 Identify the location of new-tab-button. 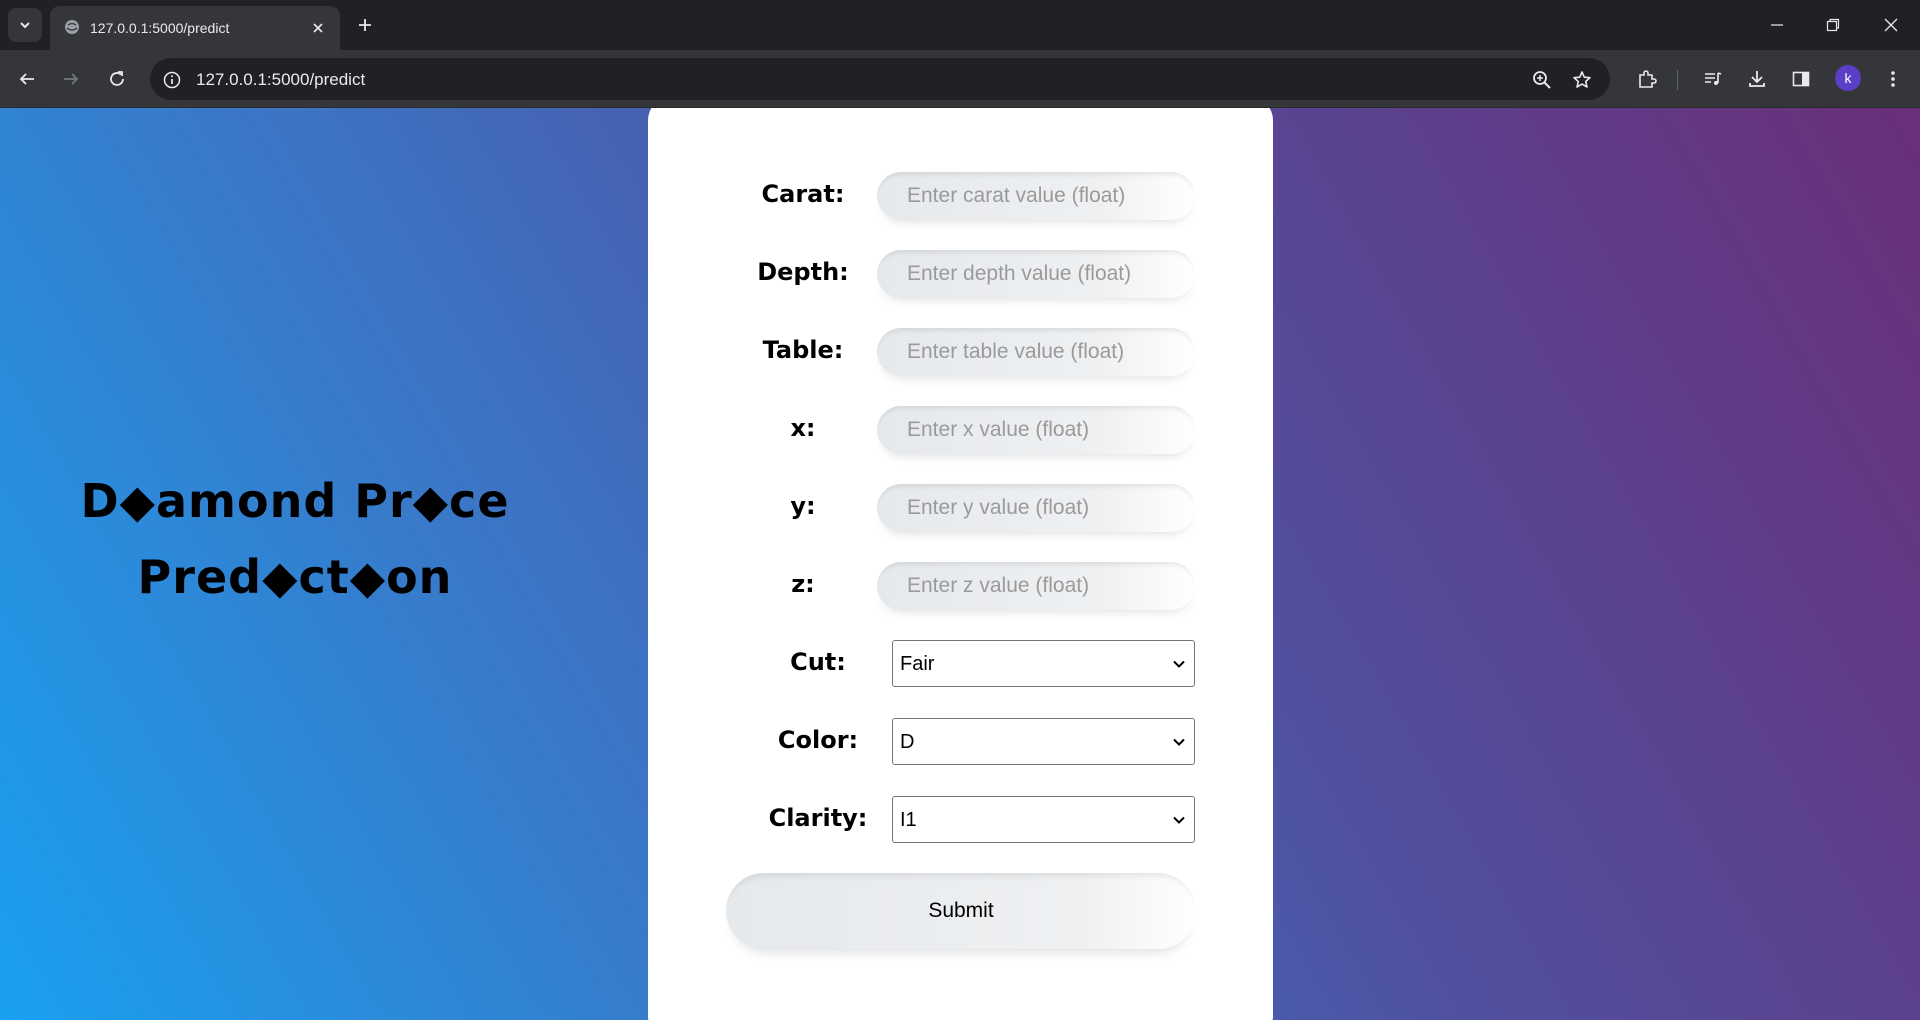
(365, 25).